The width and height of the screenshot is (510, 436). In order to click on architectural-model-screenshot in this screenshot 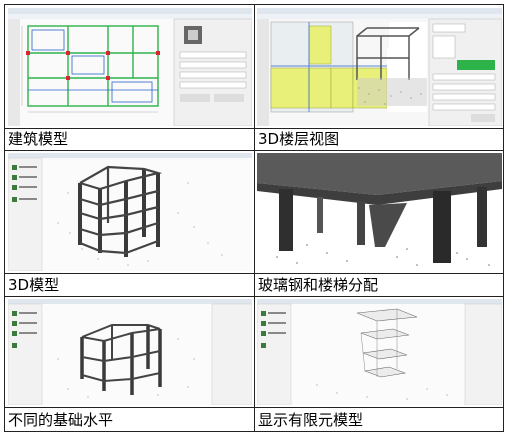, I will do `click(130, 67)`.